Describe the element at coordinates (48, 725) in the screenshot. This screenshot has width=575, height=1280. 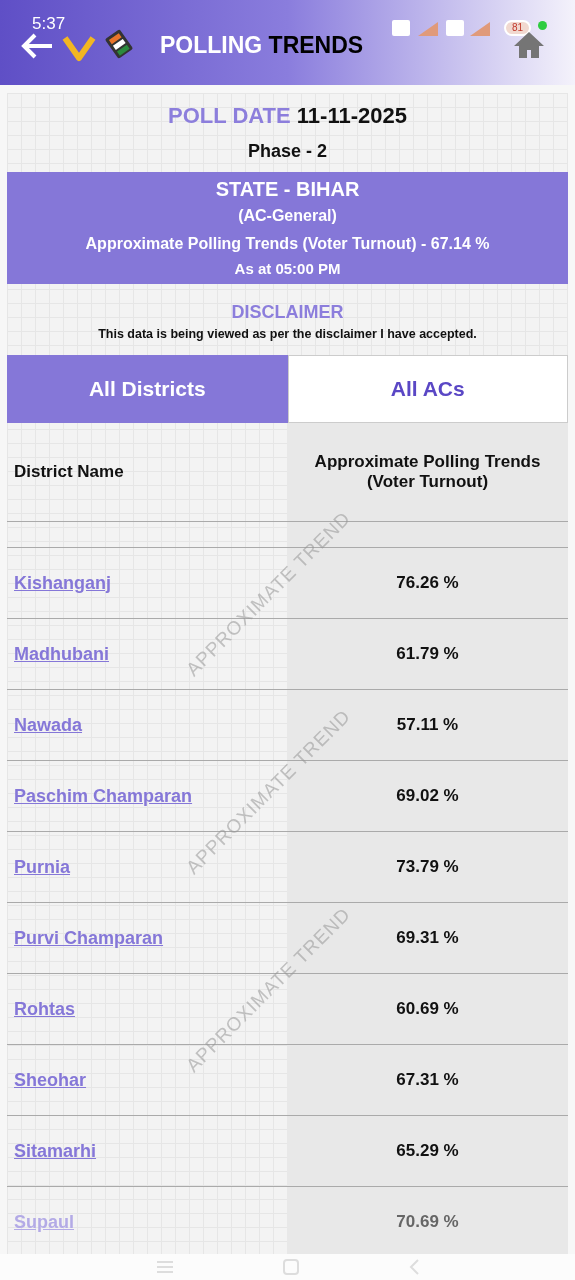
I see `district-link: Nawada` at that location.